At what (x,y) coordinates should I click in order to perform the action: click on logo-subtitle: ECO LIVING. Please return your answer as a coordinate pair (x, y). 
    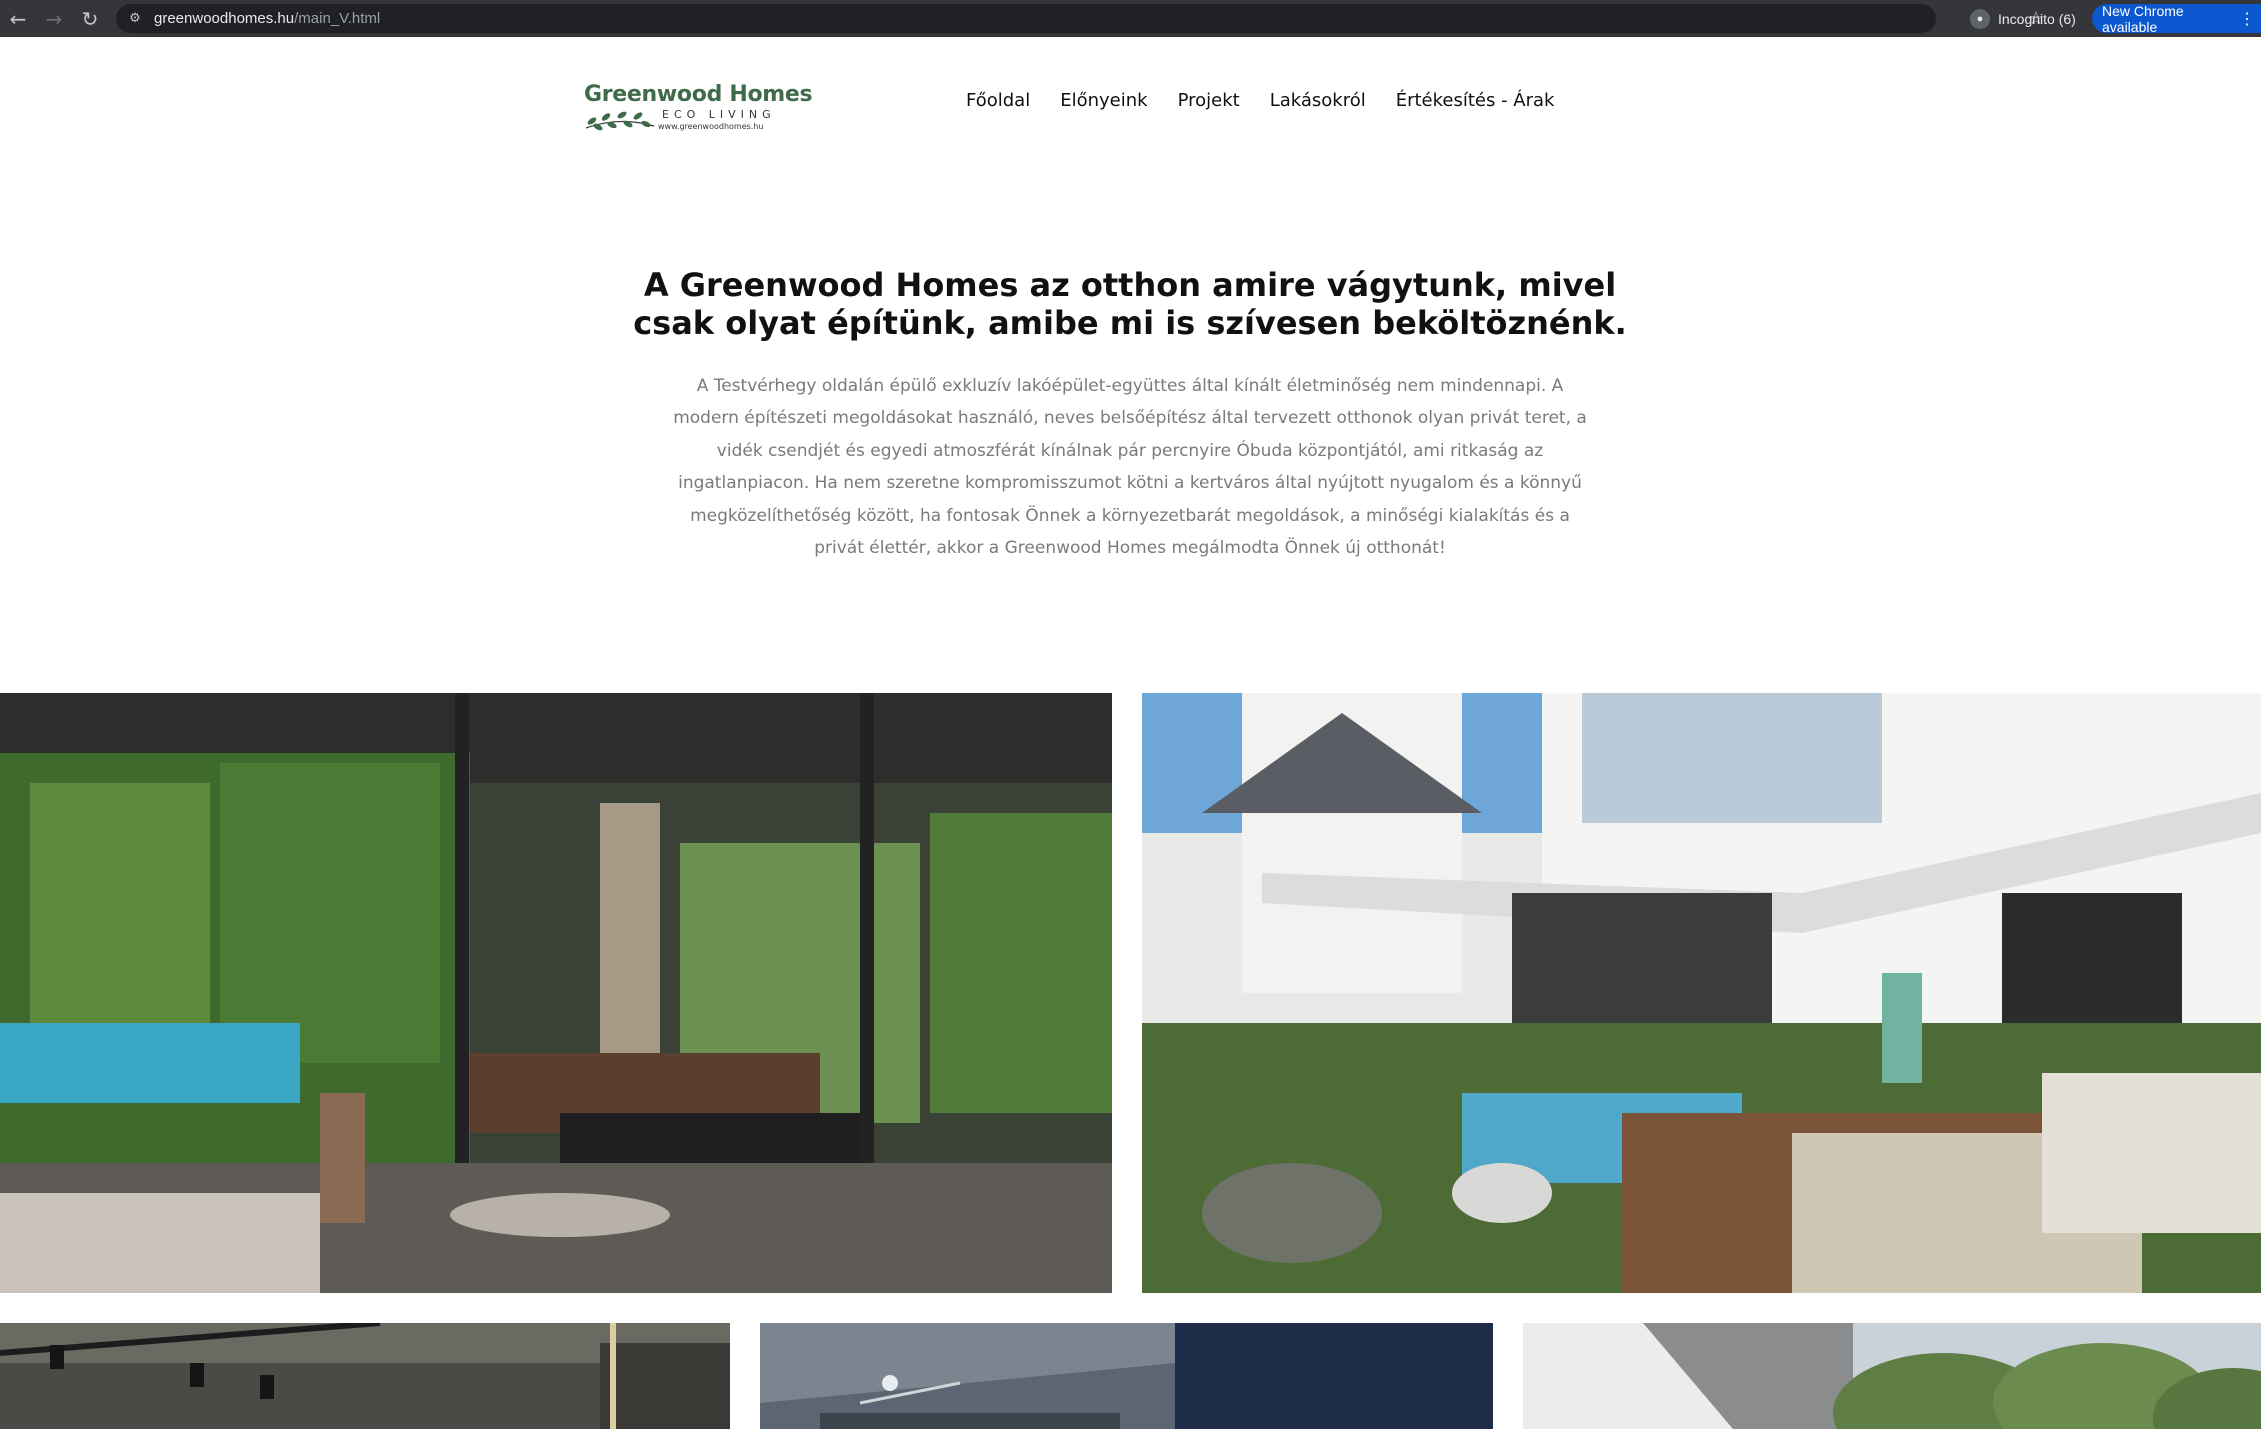
    Looking at the image, I should click on (719, 114).